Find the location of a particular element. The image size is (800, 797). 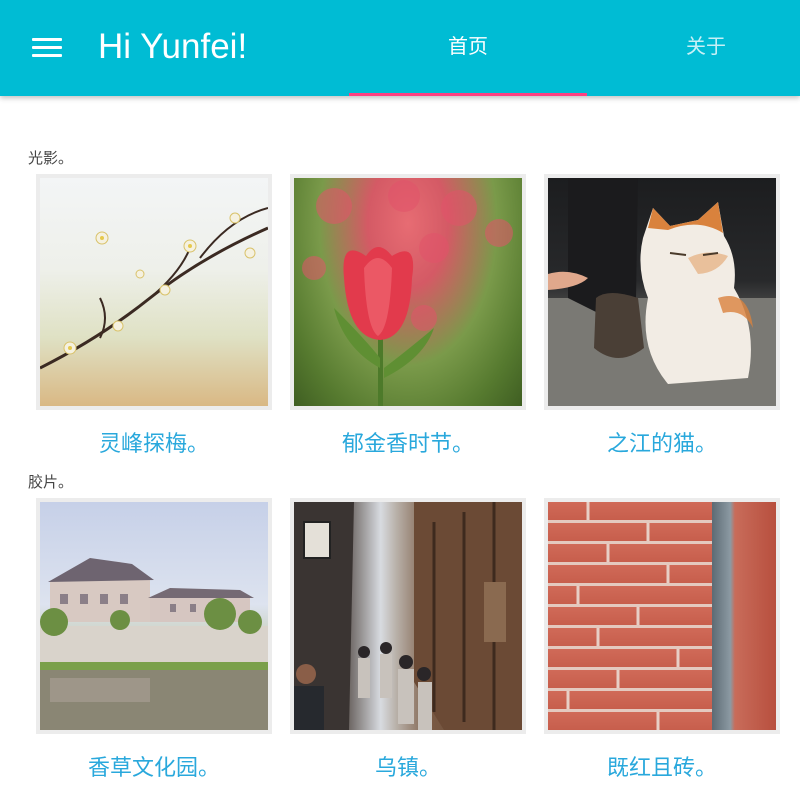

photo-card-cat is located at coordinates (662, 292).